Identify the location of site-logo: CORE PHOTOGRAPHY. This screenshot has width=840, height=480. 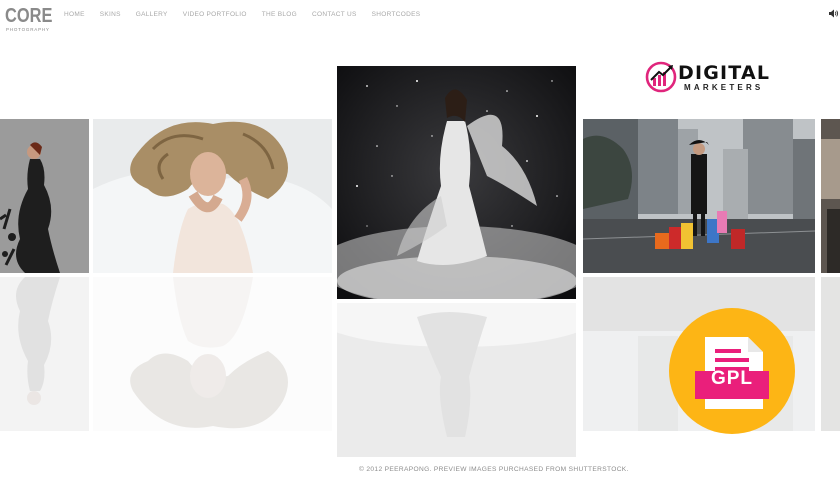
(34, 19).